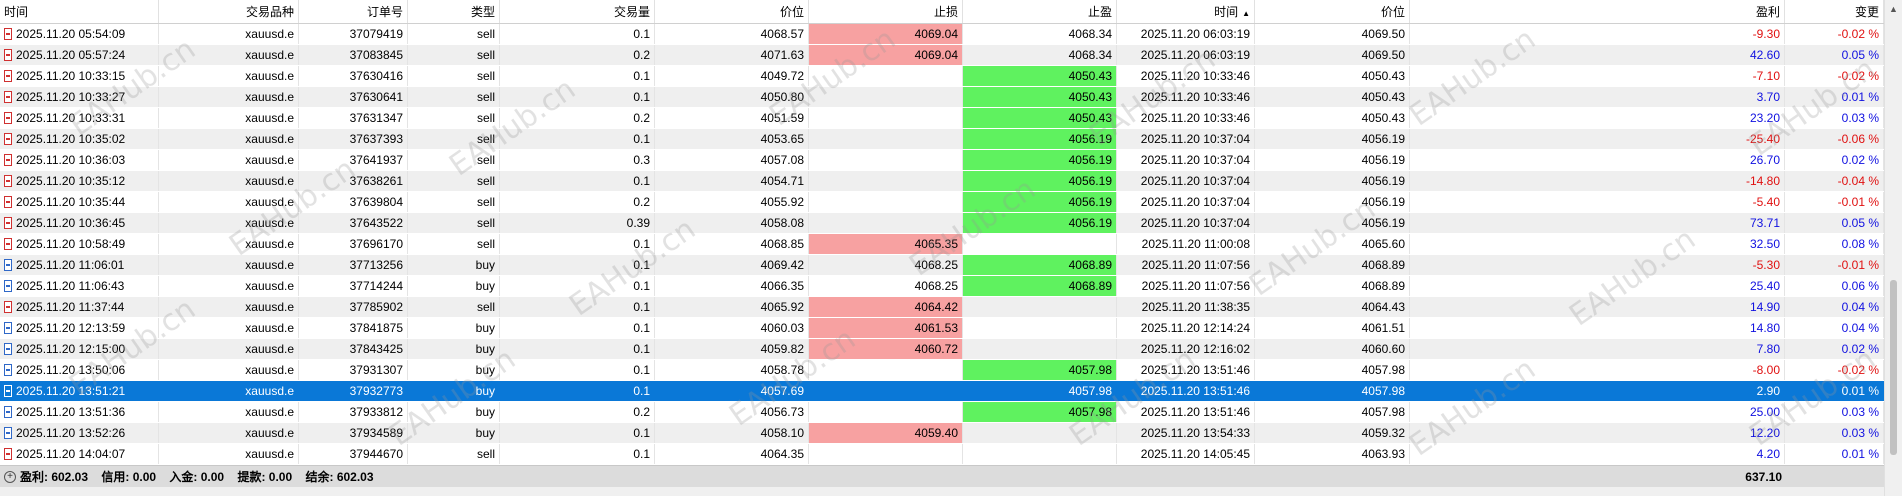 The width and height of the screenshot is (1902, 496). Describe the element at coordinates (1597, 265) in the screenshot. I see `cell-profit: -5.30` at that location.